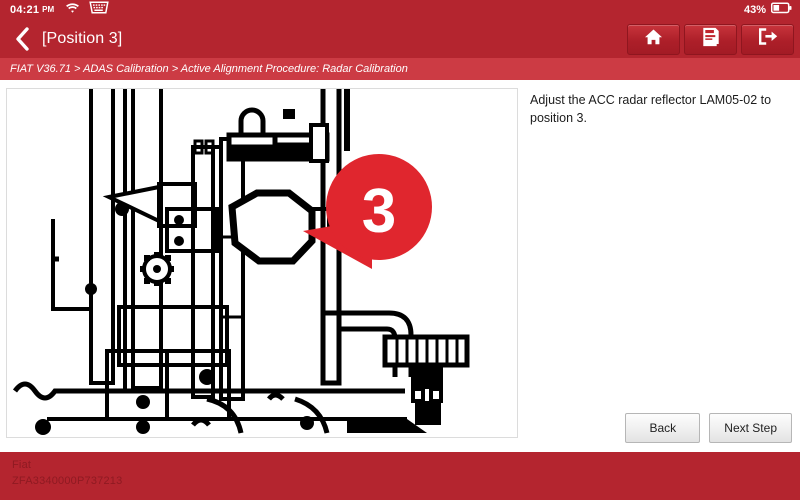 This screenshot has height=500, width=800. Describe the element at coordinates (379, 211) in the screenshot. I see `callout-number: 3` at that location.